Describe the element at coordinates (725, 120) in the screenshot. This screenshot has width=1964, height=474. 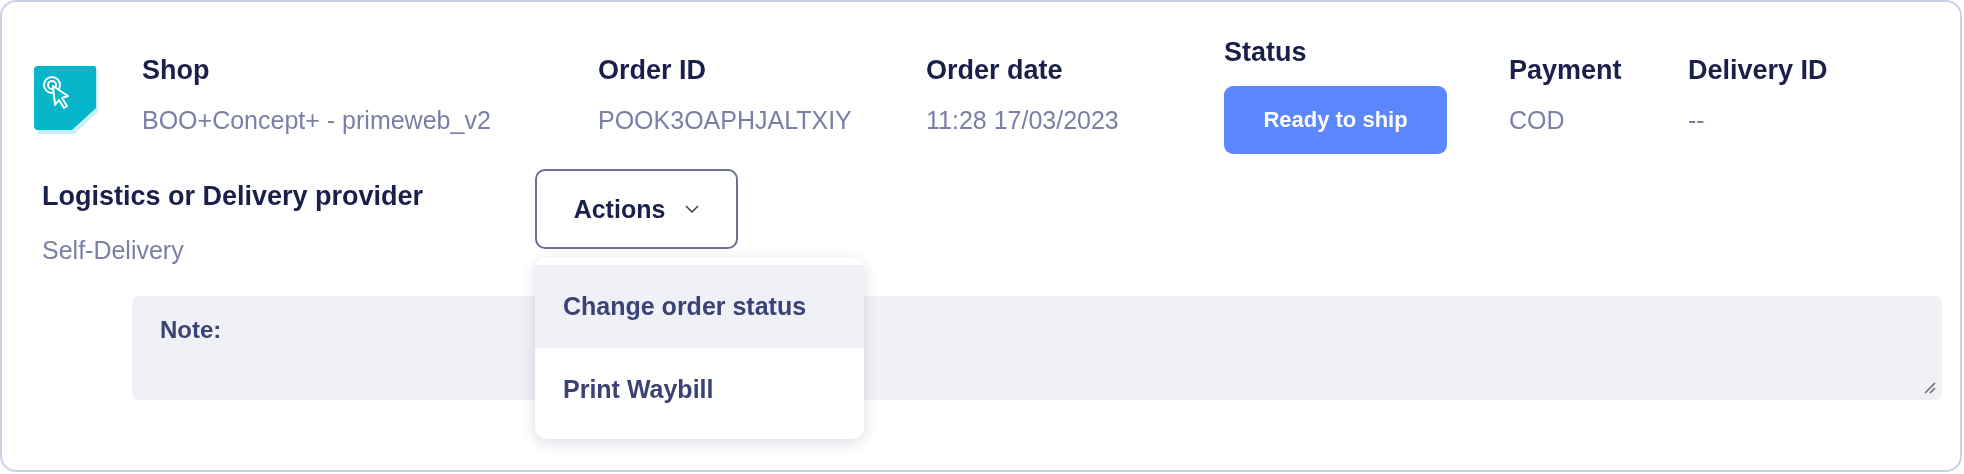
I see `field-value: POOK3OAPHJALTXIY` at that location.